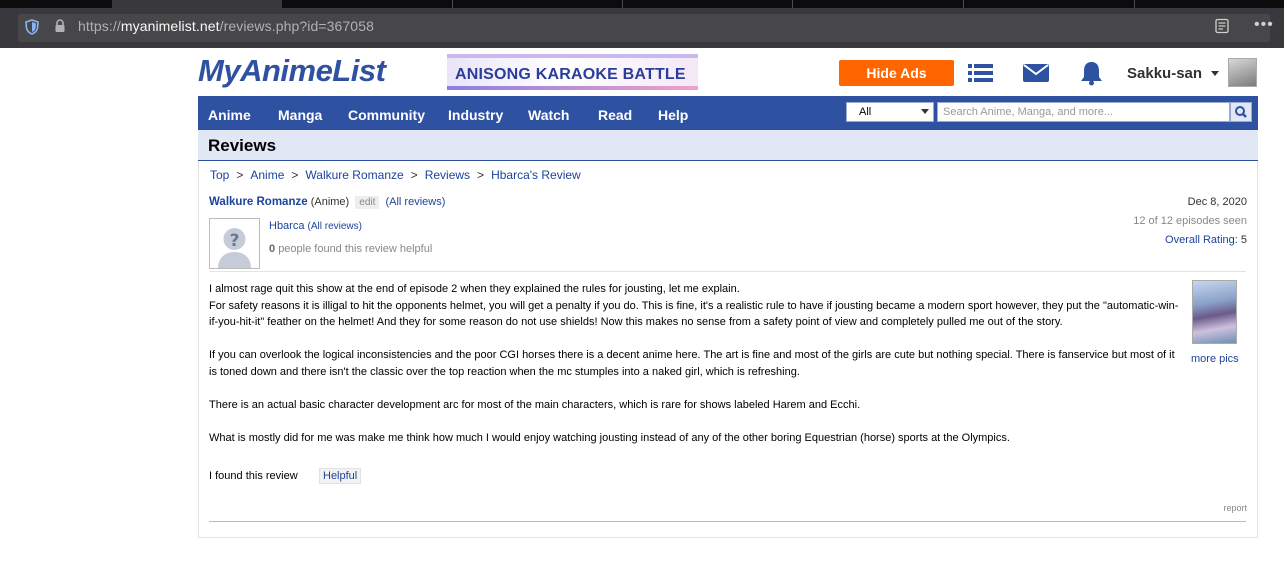  What do you see at coordinates (1036, 73) in the screenshot?
I see `mail-icon` at bounding box center [1036, 73].